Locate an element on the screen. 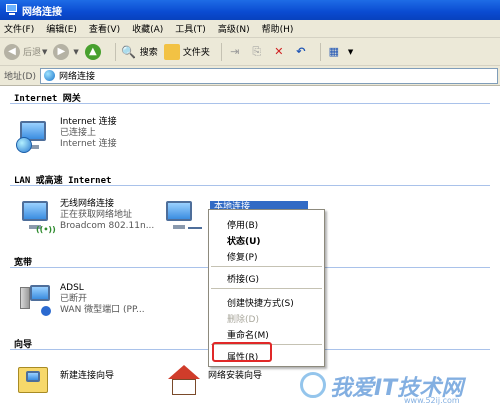 Image resolution: width=500 pixels, height=408 pixels. window-title: 网络连接 is located at coordinates (42, 12).